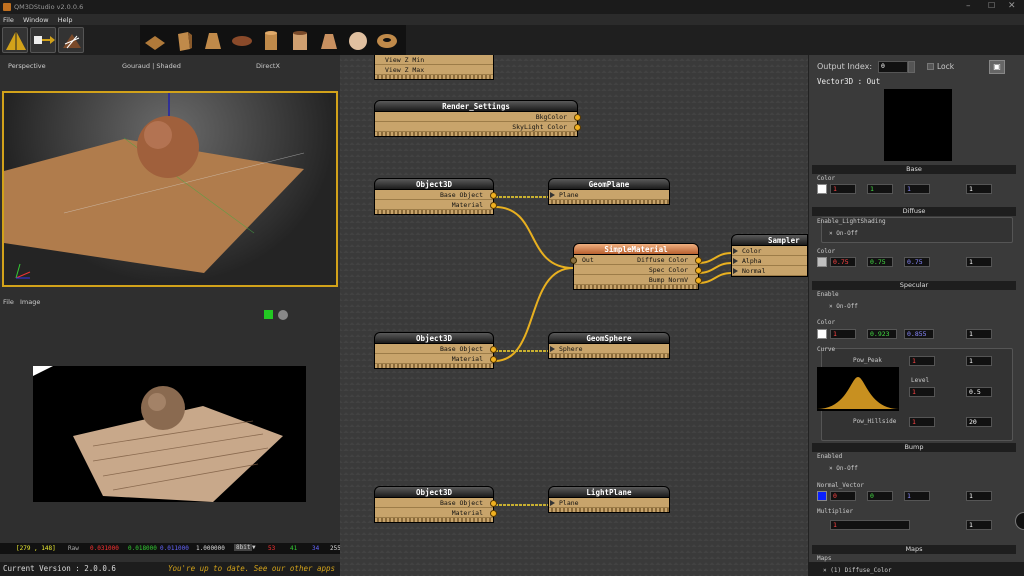 Image resolution: width=1024 pixels, height=576 pixels. I want to click on save-icon: ▣, so click(997, 67).